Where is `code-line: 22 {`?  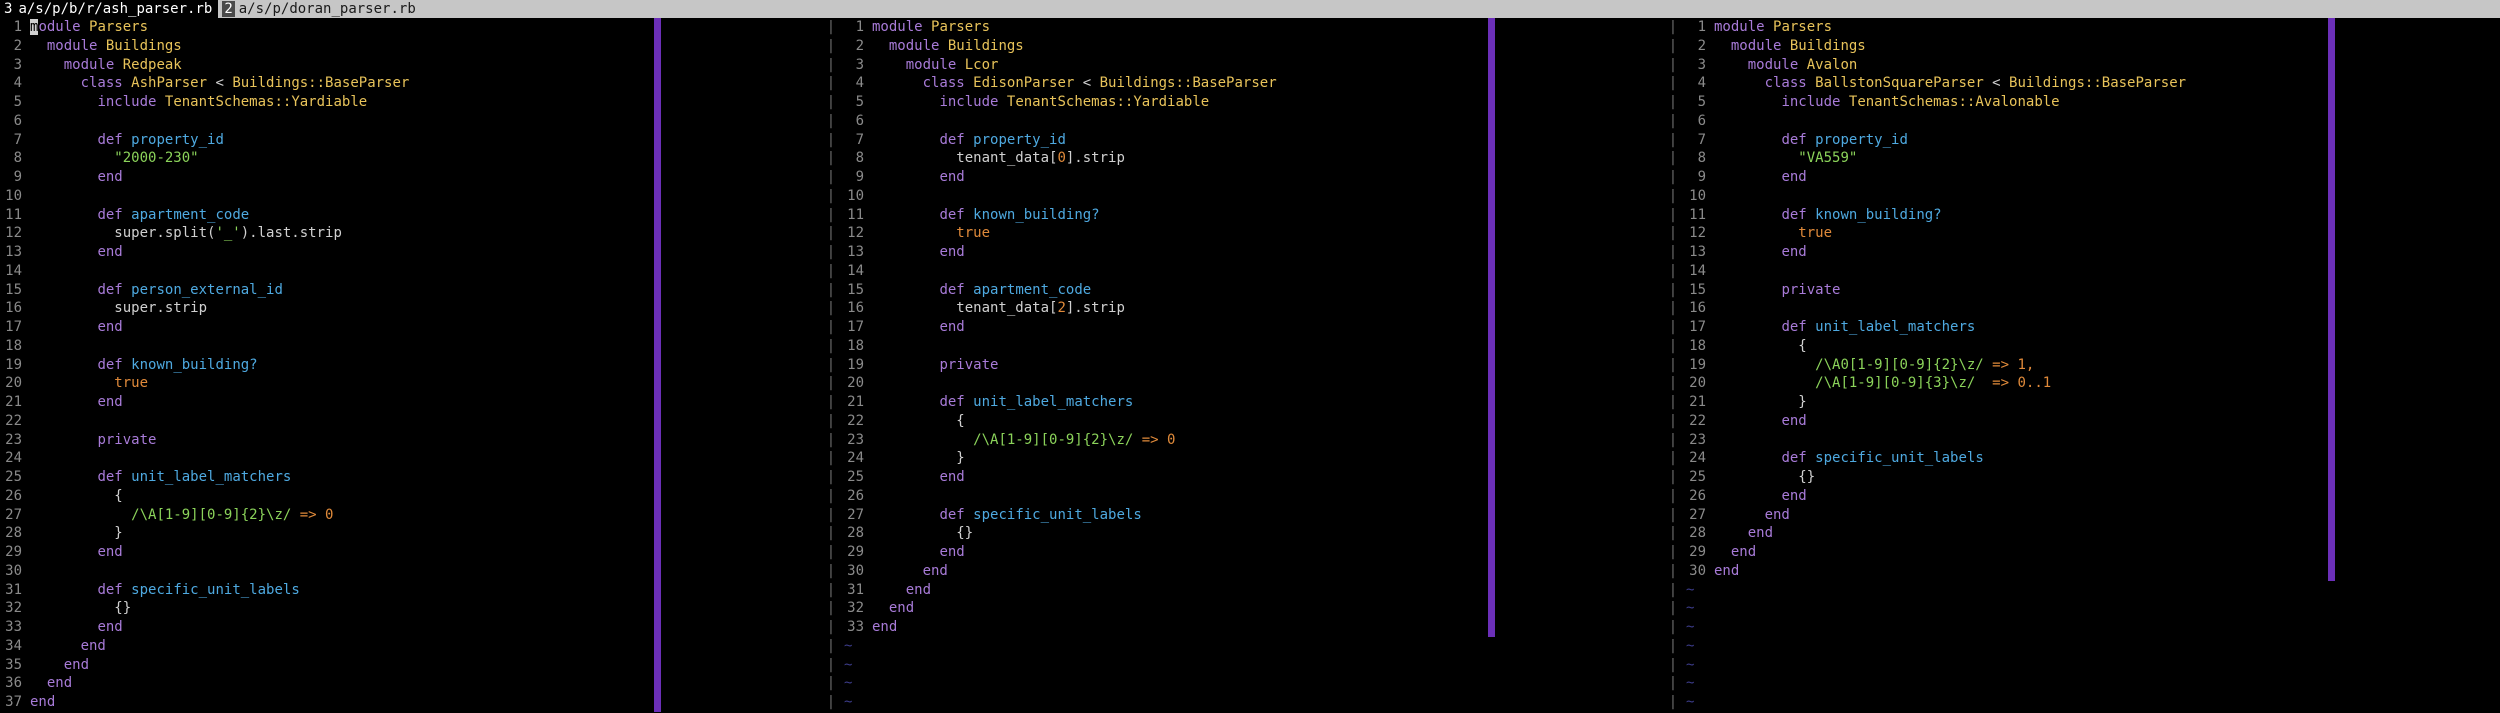 code-line: 22 { is located at coordinates (1255, 421).